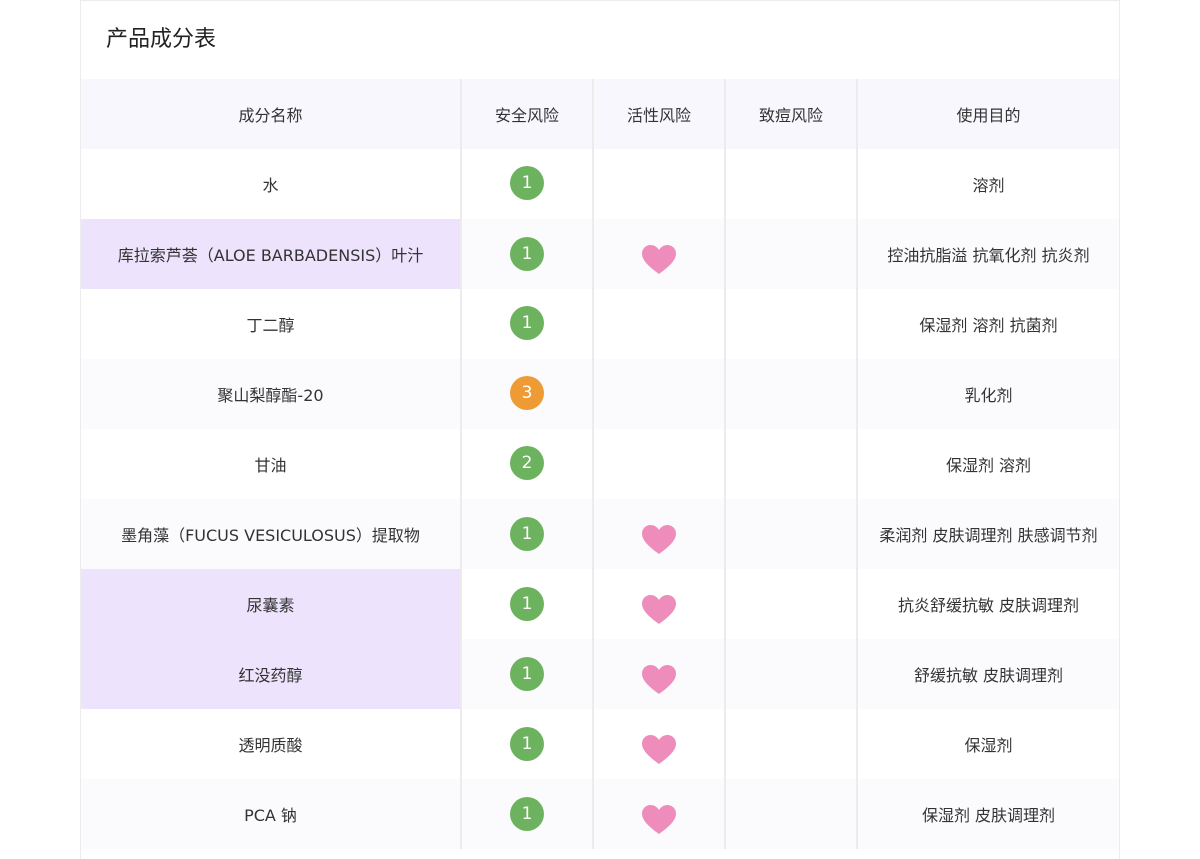 This screenshot has width=1200, height=859. What do you see at coordinates (988, 394) in the screenshot?
I see `purpose-cell: 乳化剂` at bounding box center [988, 394].